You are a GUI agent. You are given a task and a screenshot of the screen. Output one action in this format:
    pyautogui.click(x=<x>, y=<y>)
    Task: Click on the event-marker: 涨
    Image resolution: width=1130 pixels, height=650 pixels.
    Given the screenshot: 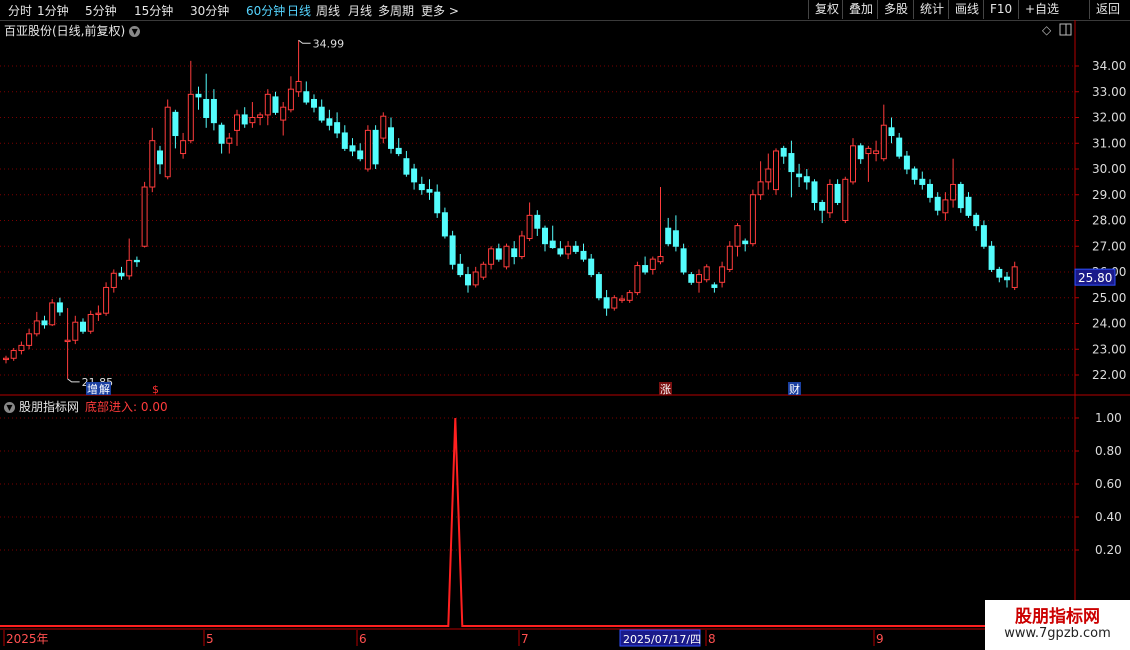 What is the action you would take?
    pyautogui.click(x=665, y=389)
    